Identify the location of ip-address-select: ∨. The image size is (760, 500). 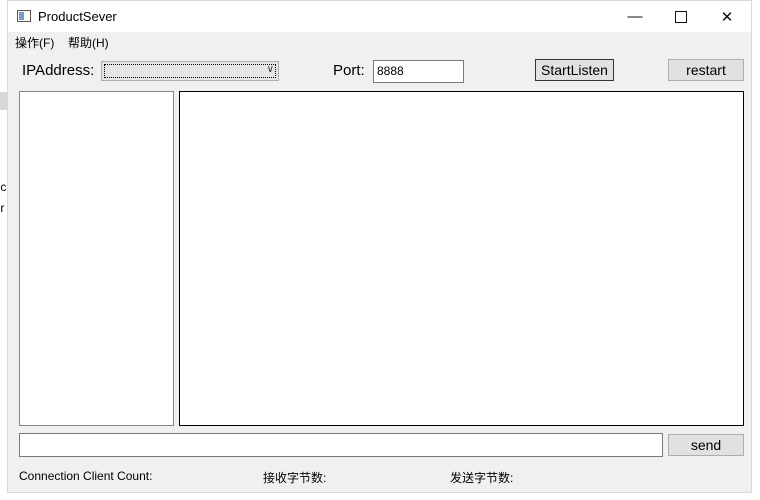
(190, 71).